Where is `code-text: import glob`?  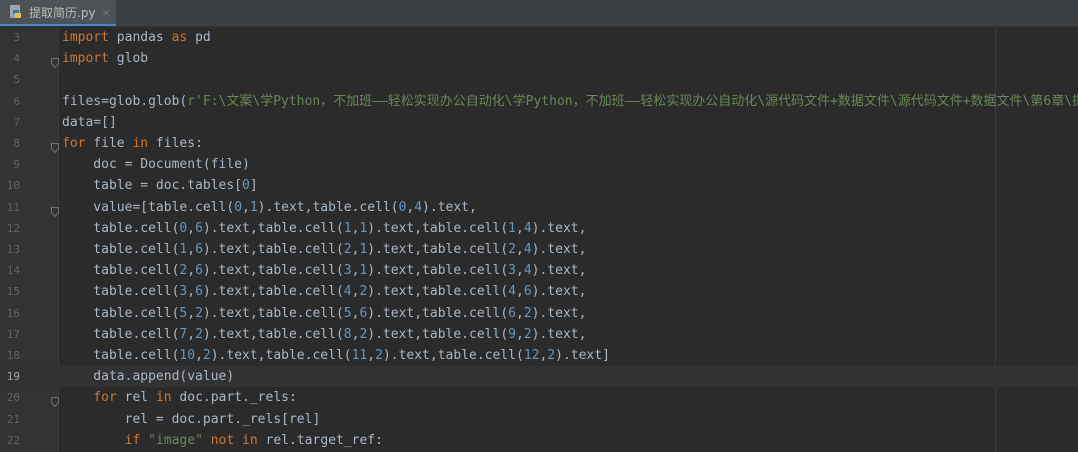 code-text: import glob is located at coordinates (105, 59).